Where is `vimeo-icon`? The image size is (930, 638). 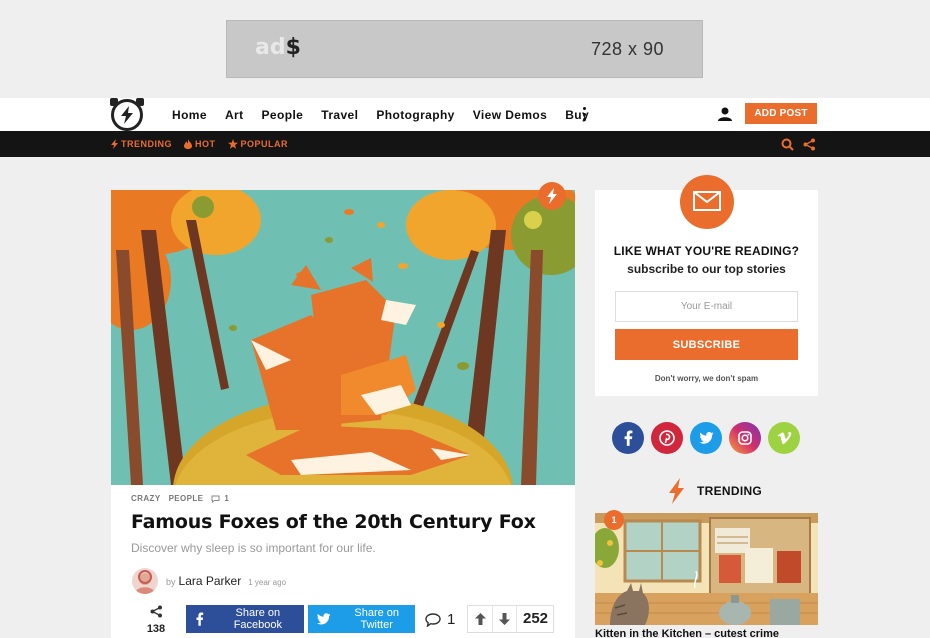 vimeo-icon is located at coordinates (784, 438).